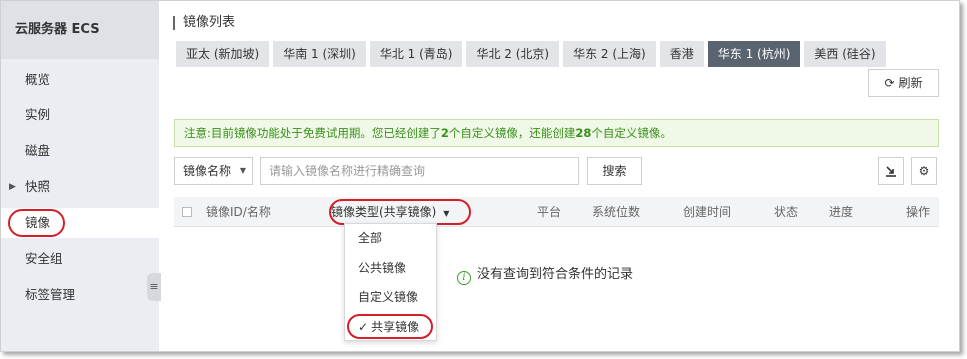 This screenshot has height=359, width=967. What do you see at coordinates (38, 79) in the screenshot?
I see `sidebar-item-label: 概览` at bounding box center [38, 79].